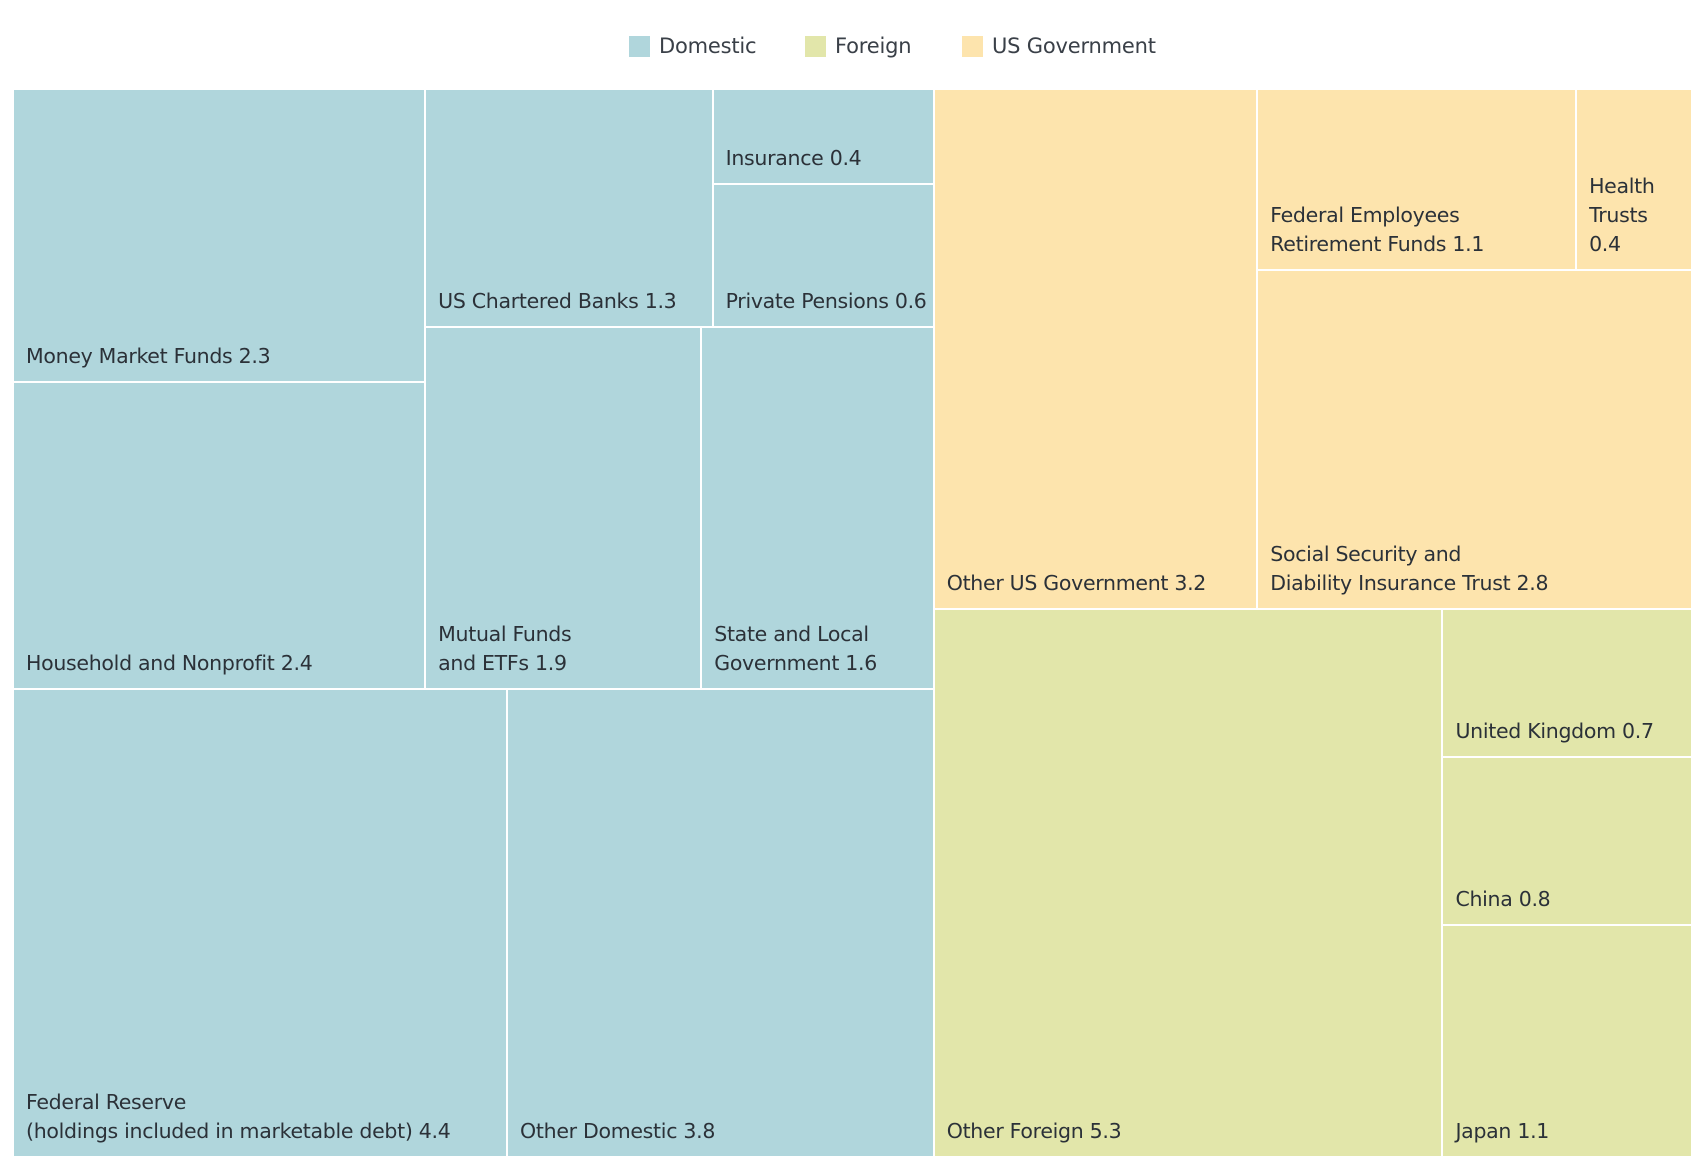 The width and height of the screenshot is (1700, 1171). What do you see at coordinates (569, 208) in the screenshot?
I see `treemap-cell-us-chartered-banks: US Chartered Banks 1.3` at bounding box center [569, 208].